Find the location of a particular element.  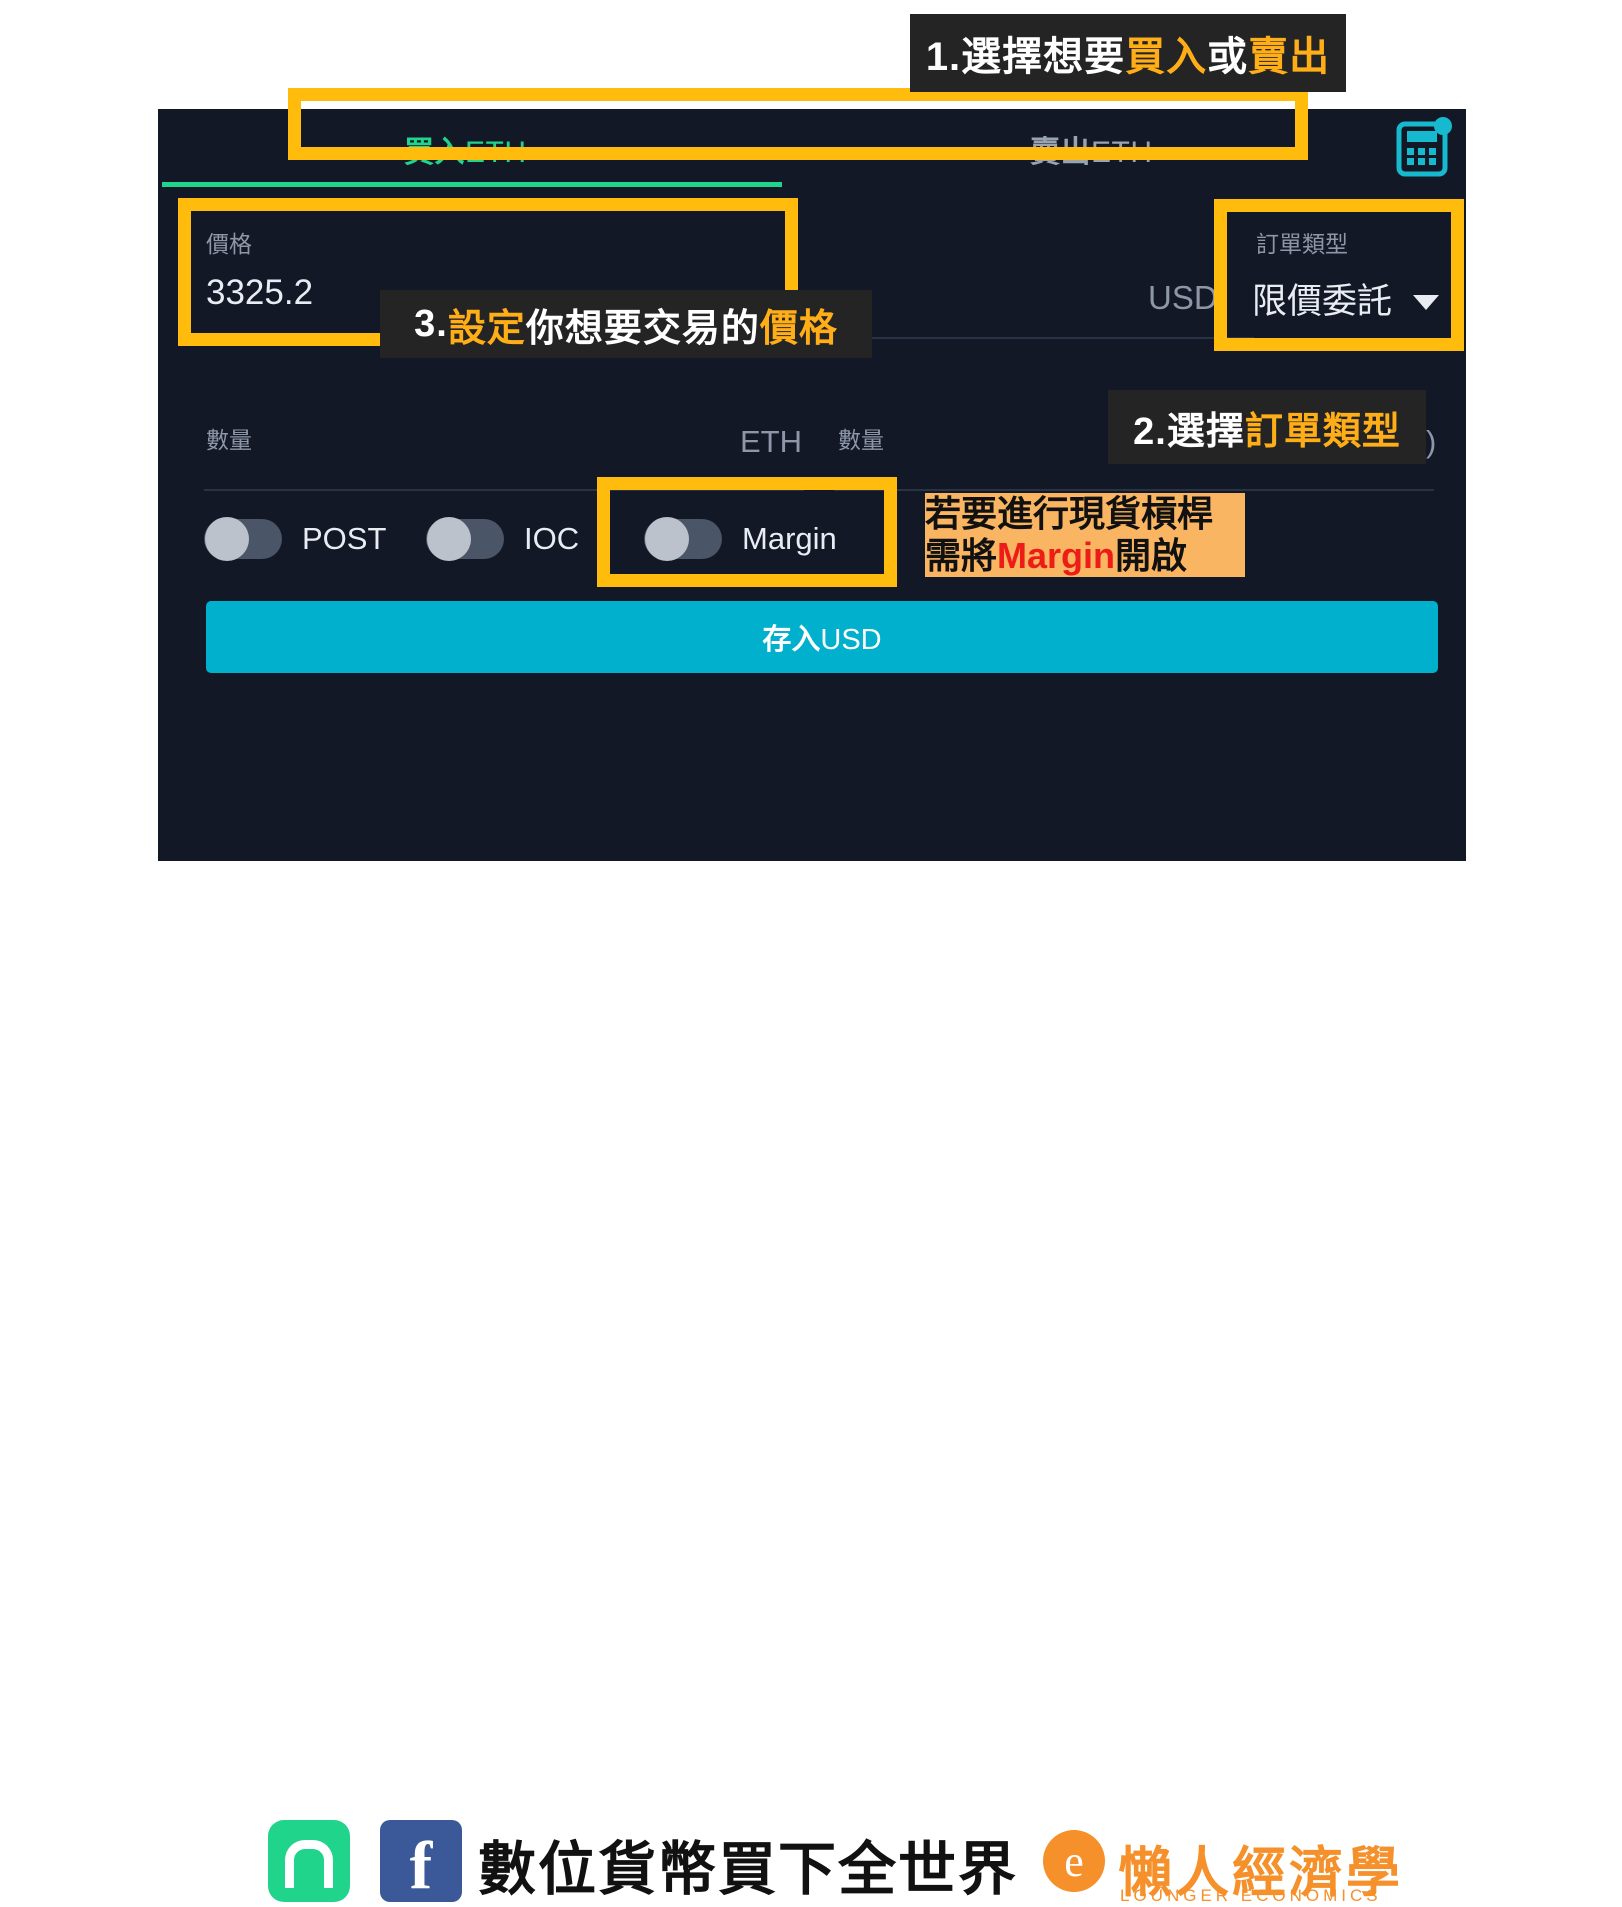

toggle-ioc-label: IOC is located at coordinates (552, 538).